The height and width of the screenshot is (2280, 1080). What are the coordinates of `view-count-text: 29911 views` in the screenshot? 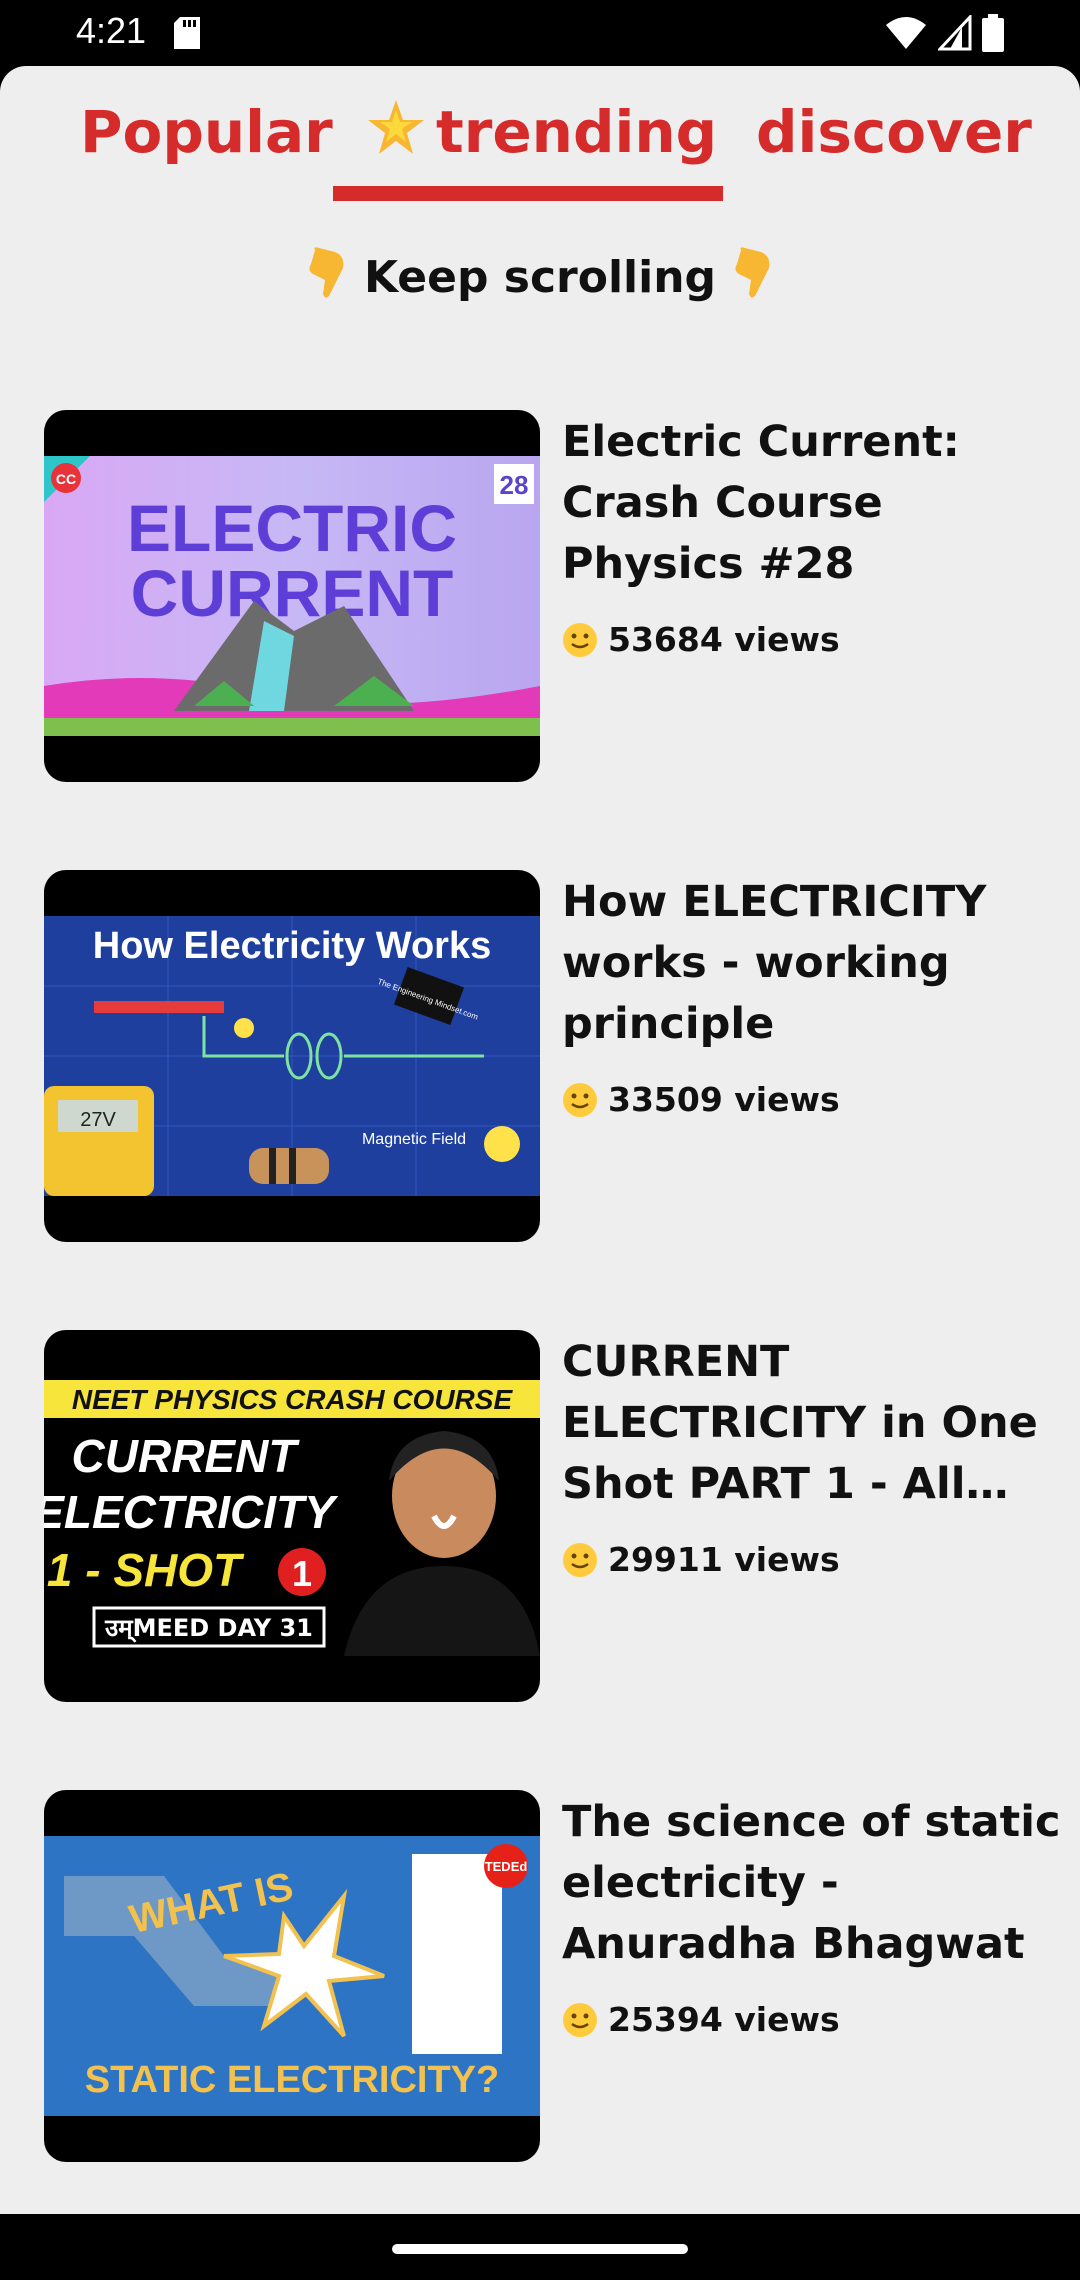 It's located at (724, 1559).